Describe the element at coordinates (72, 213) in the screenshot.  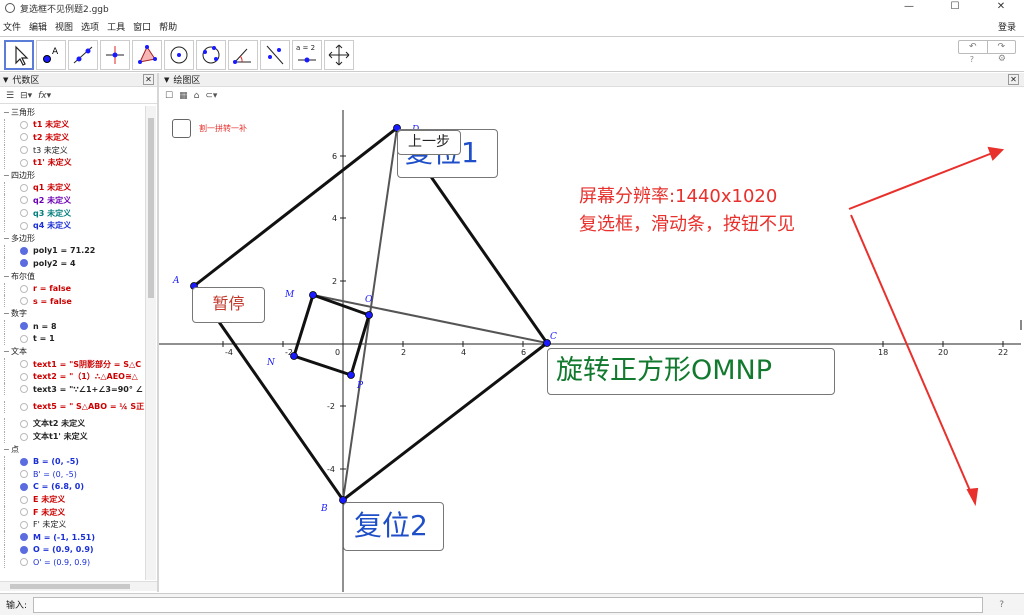
I see `list-item: q3 未定义` at that location.